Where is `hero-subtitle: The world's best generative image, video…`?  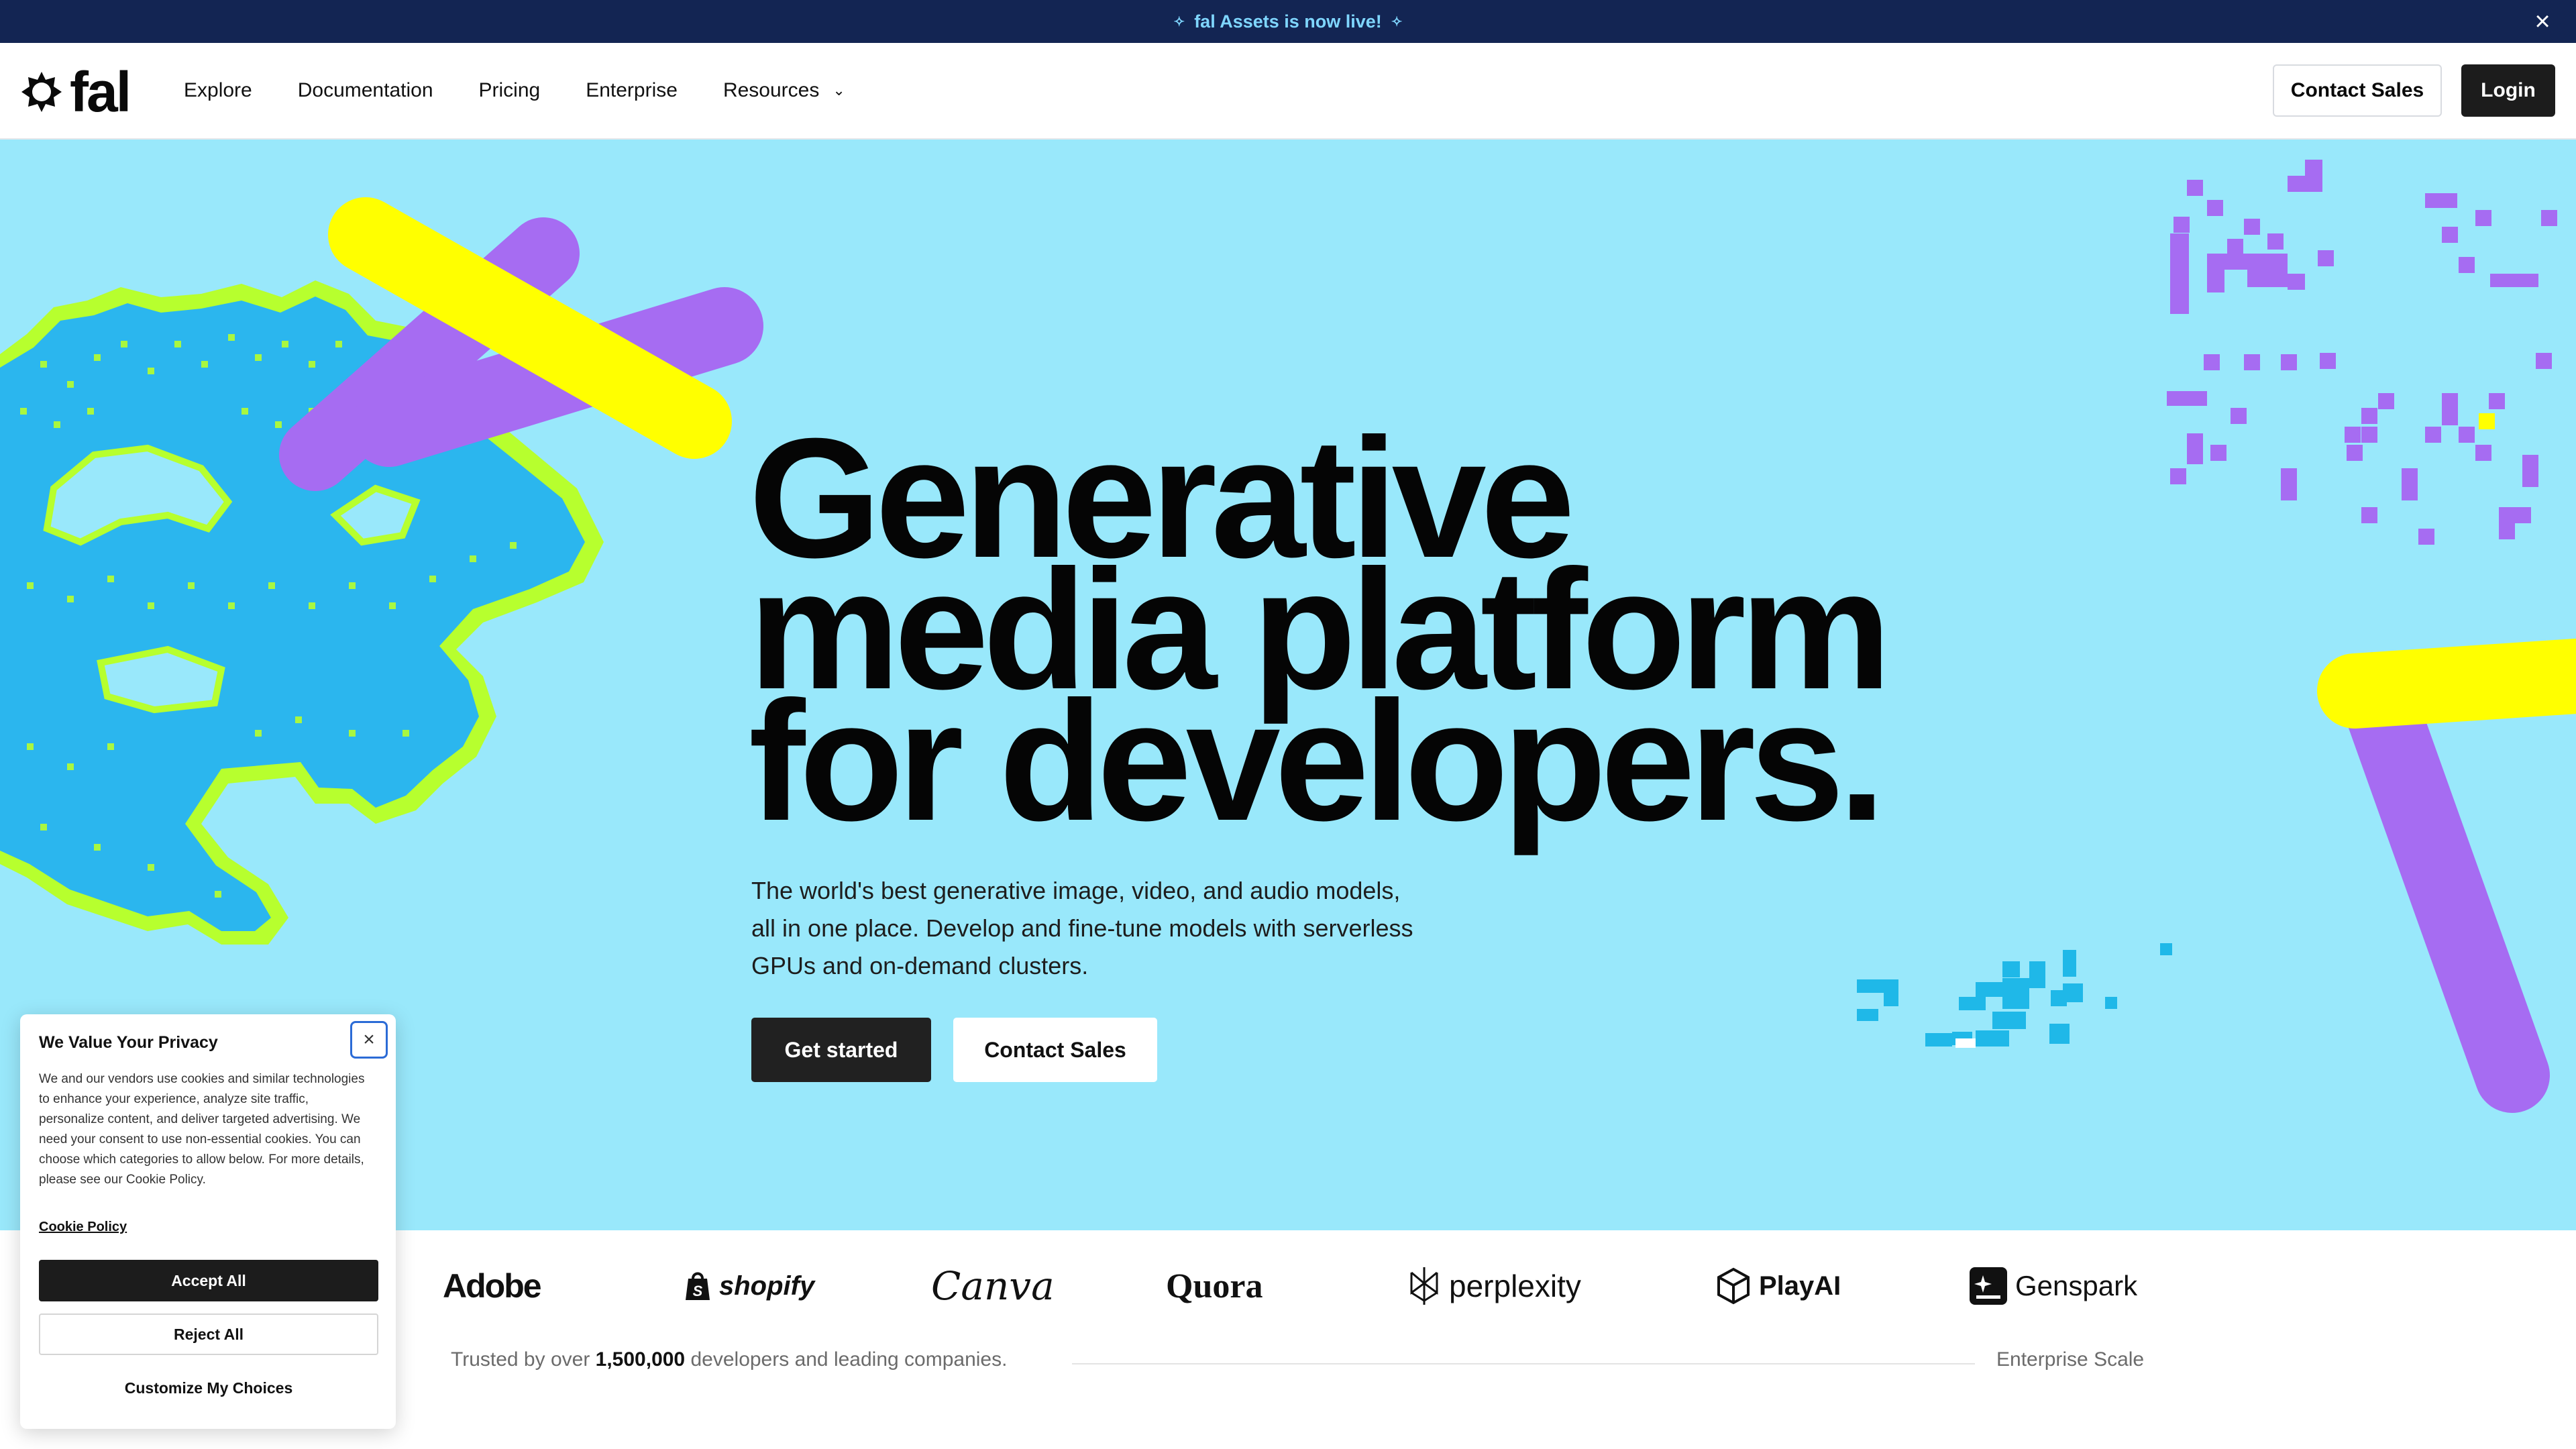 hero-subtitle: The world's best generative image, video… is located at coordinates (1082, 928).